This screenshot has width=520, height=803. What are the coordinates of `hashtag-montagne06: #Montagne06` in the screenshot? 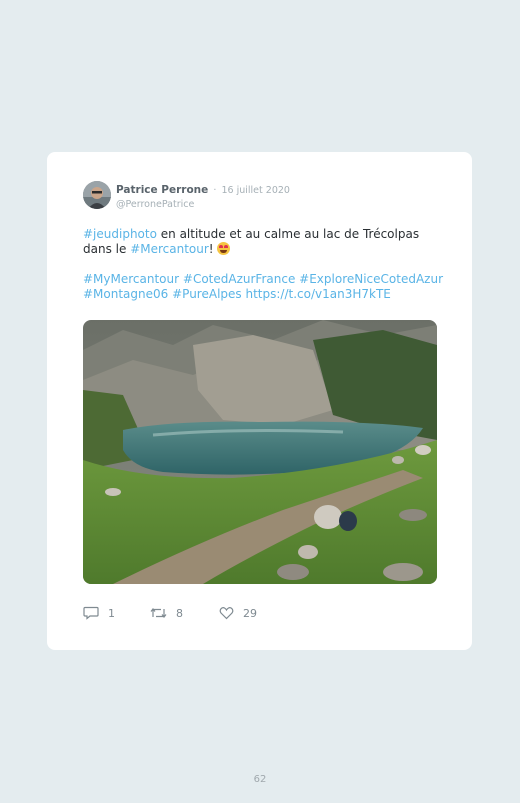 It's located at (125, 294).